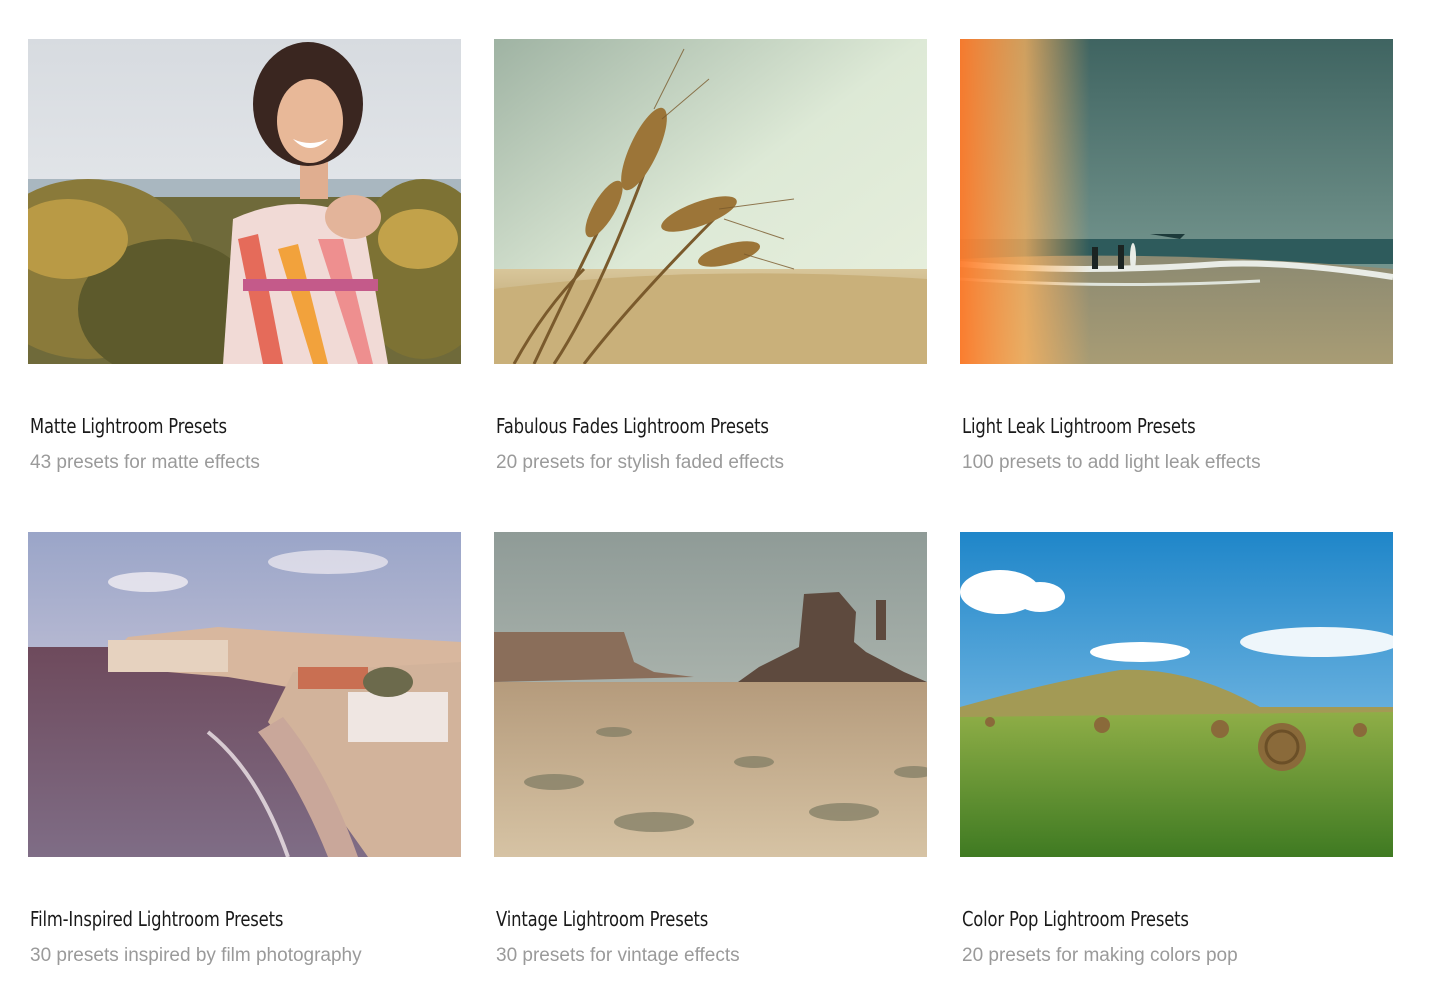  What do you see at coordinates (710, 201) in the screenshot?
I see `wheat-photo` at bounding box center [710, 201].